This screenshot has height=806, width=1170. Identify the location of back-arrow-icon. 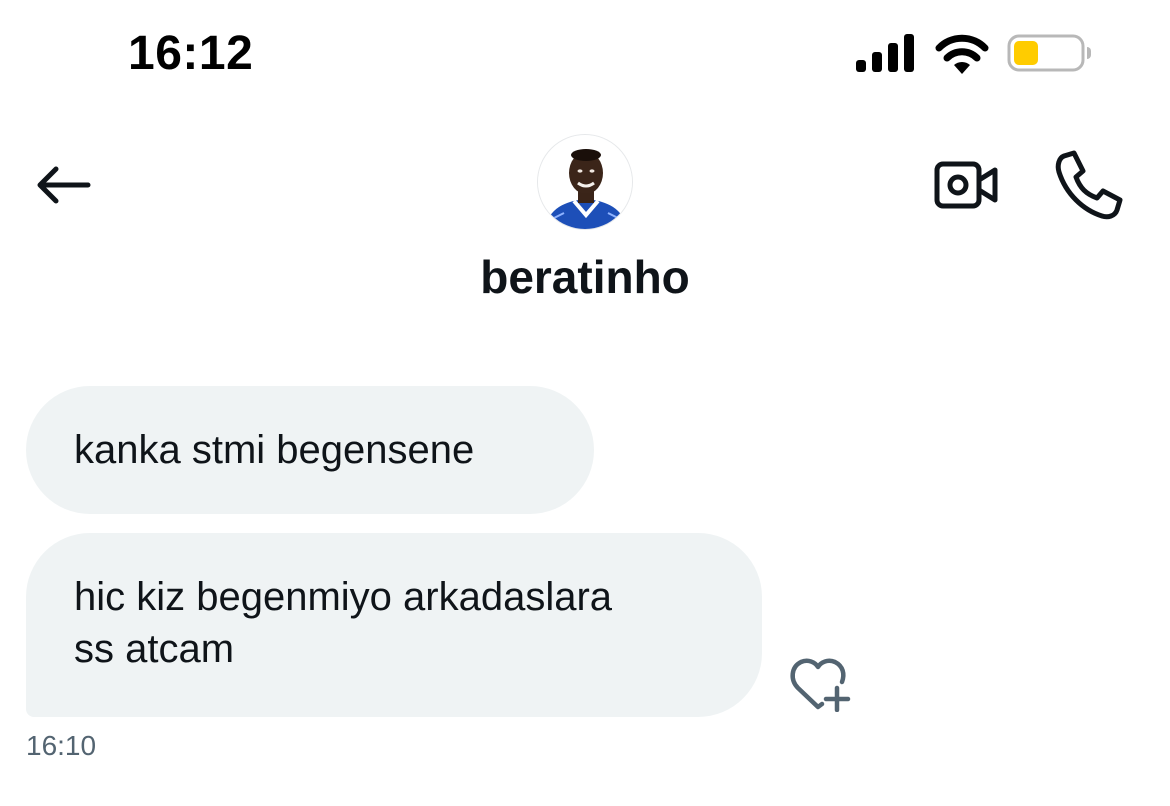
(64, 185).